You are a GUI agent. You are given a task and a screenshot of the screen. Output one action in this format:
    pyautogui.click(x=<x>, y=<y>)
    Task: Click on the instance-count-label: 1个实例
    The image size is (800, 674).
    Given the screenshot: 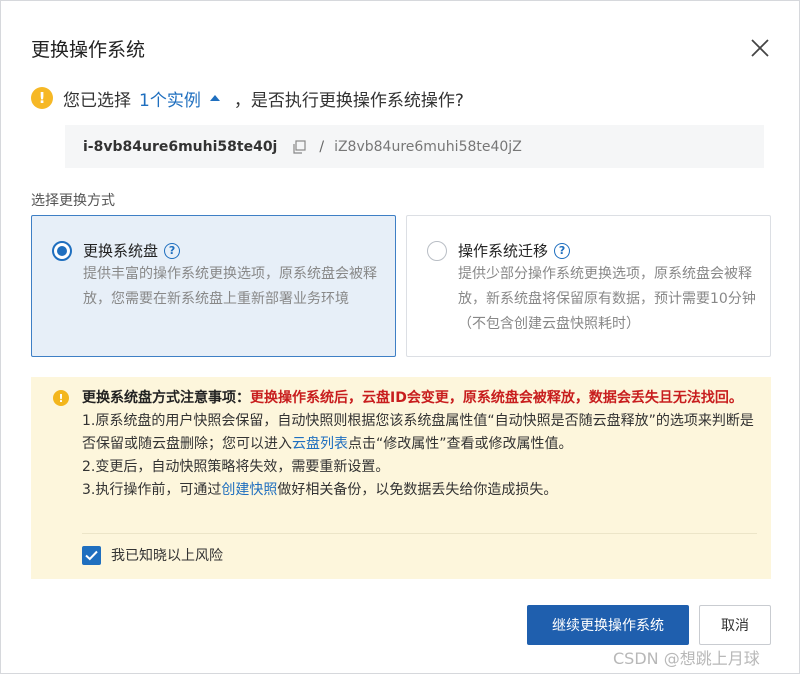 What is the action you would take?
    pyautogui.click(x=170, y=100)
    